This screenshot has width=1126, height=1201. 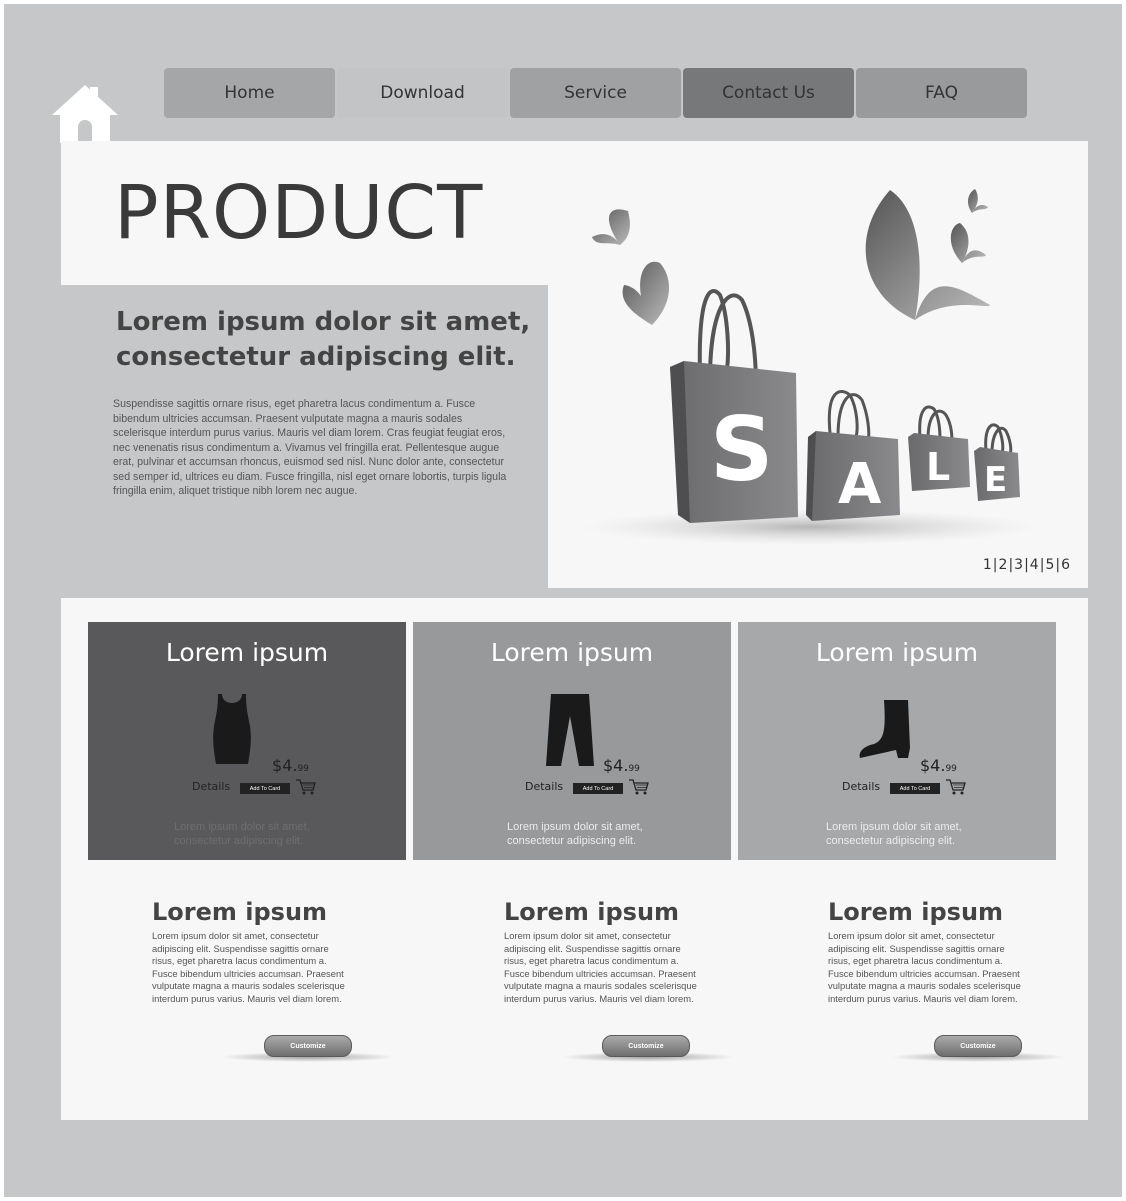 I want to click on nav-download: Download, so click(x=422, y=93).